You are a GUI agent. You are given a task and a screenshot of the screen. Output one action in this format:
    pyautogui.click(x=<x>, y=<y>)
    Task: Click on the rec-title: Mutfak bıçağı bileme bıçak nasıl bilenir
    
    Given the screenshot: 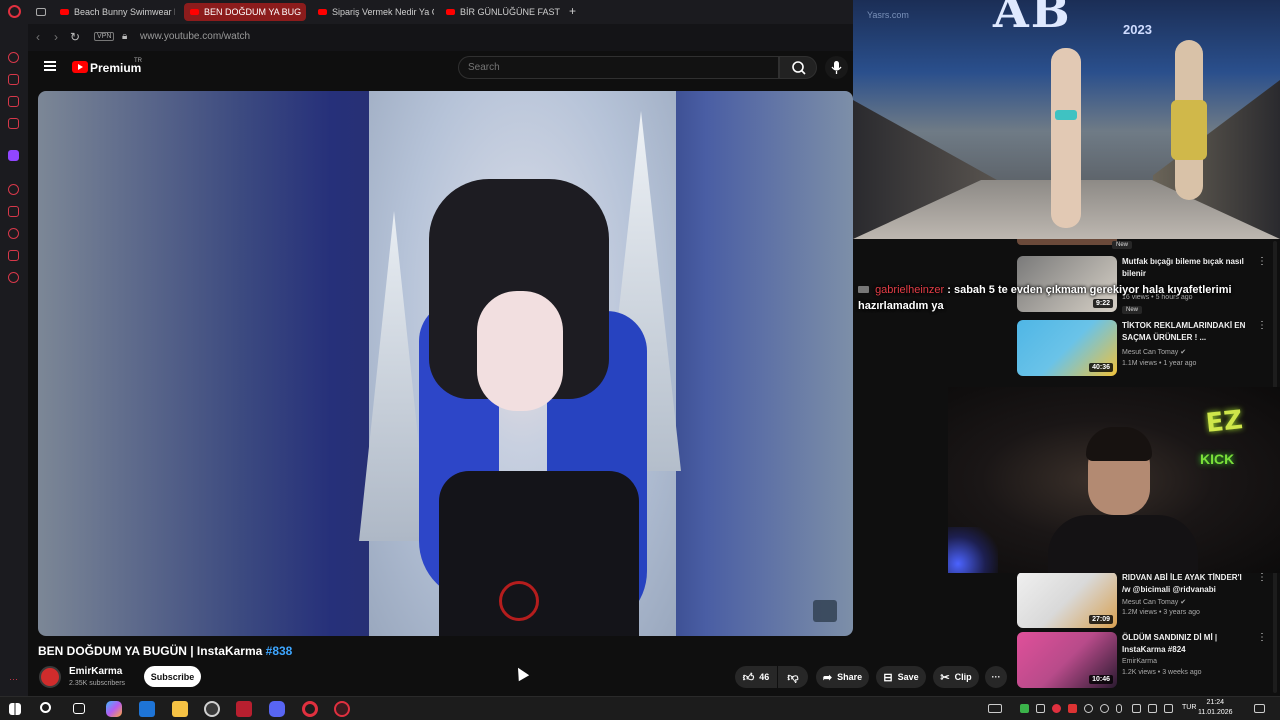 What is the action you would take?
    pyautogui.click(x=1186, y=268)
    